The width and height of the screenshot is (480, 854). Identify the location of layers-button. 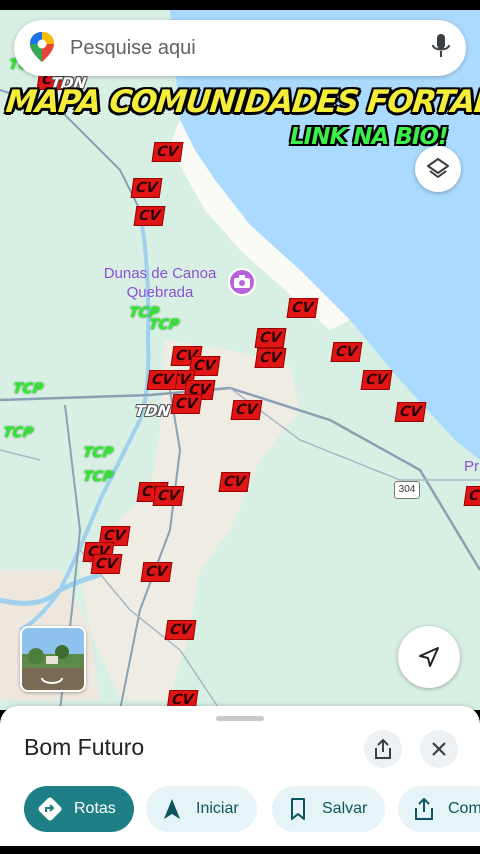
(438, 169).